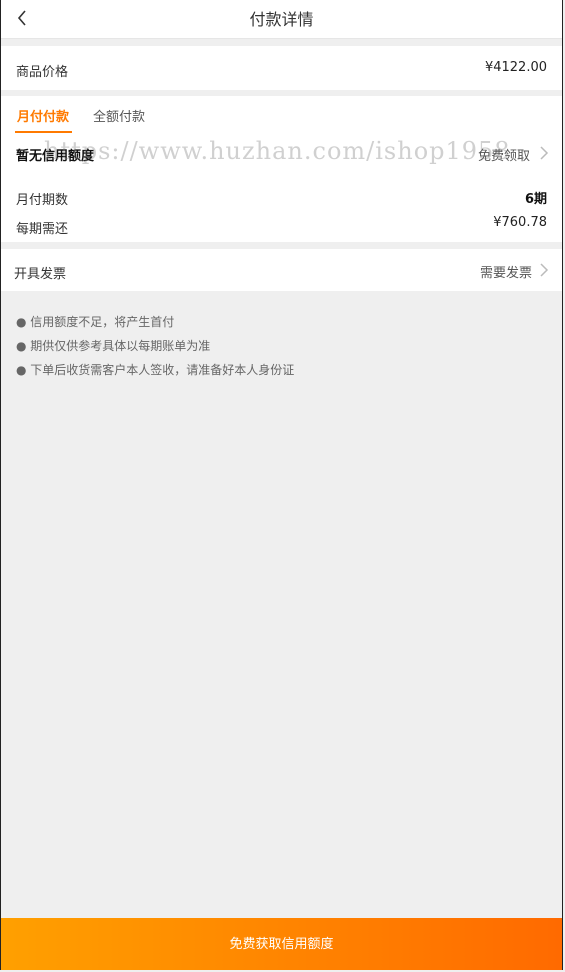 The image size is (565, 972). What do you see at coordinates (95, 322) in the screenshot?
I see `note-item: ● 信用额度不足，将产生首付` at bounding box center [95, 322].